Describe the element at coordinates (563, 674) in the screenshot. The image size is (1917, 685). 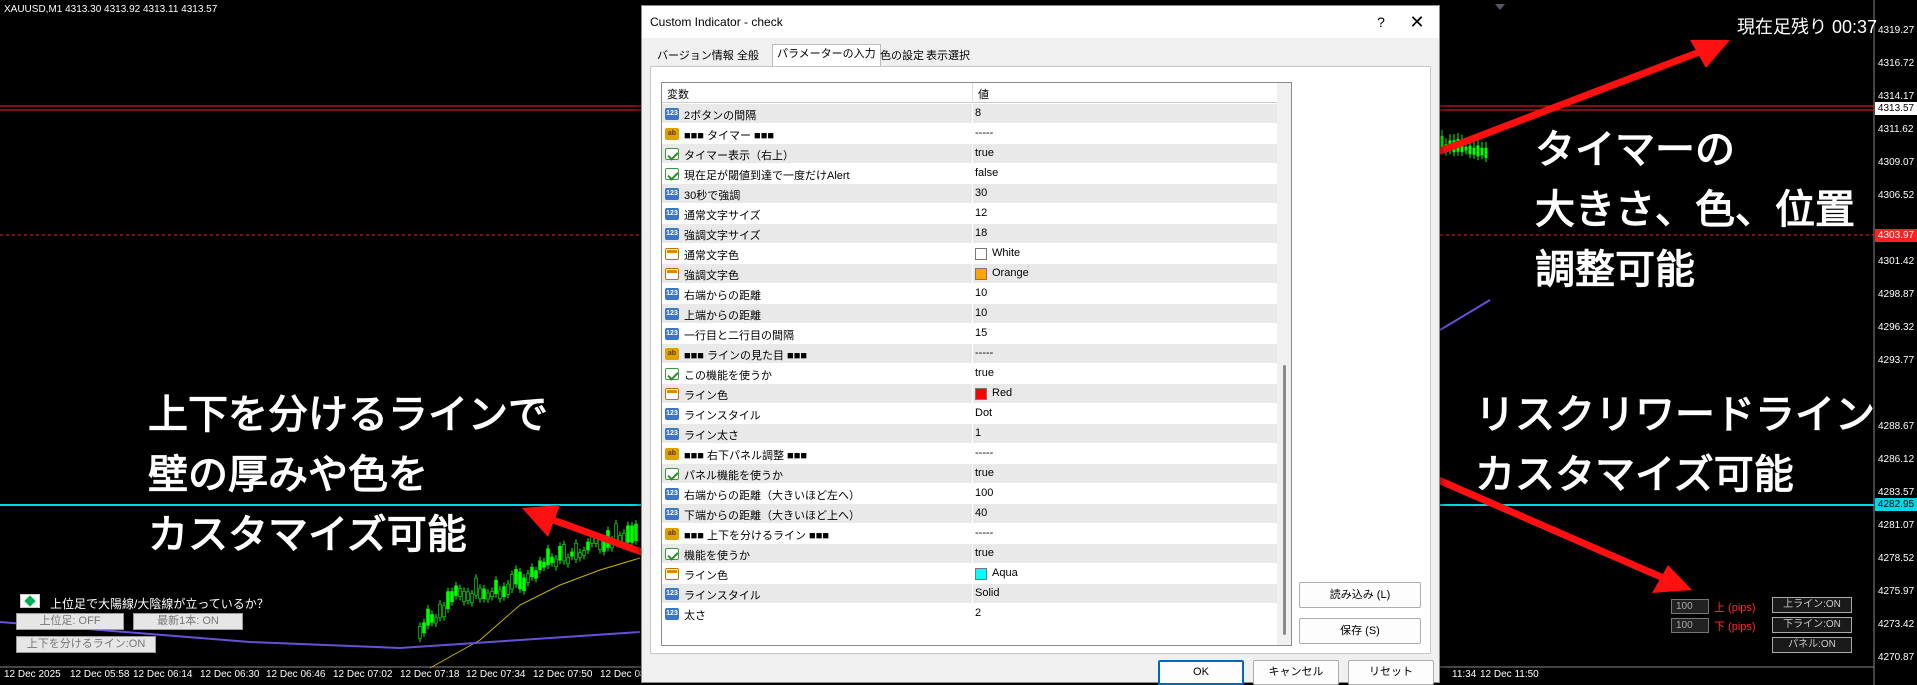
I see `time-tick: 12 Dec 07:50` at that location.